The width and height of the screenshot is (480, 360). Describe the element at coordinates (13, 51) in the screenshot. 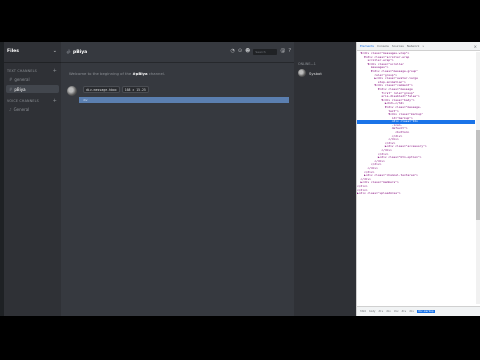

I see `server-name: Files` at that location.